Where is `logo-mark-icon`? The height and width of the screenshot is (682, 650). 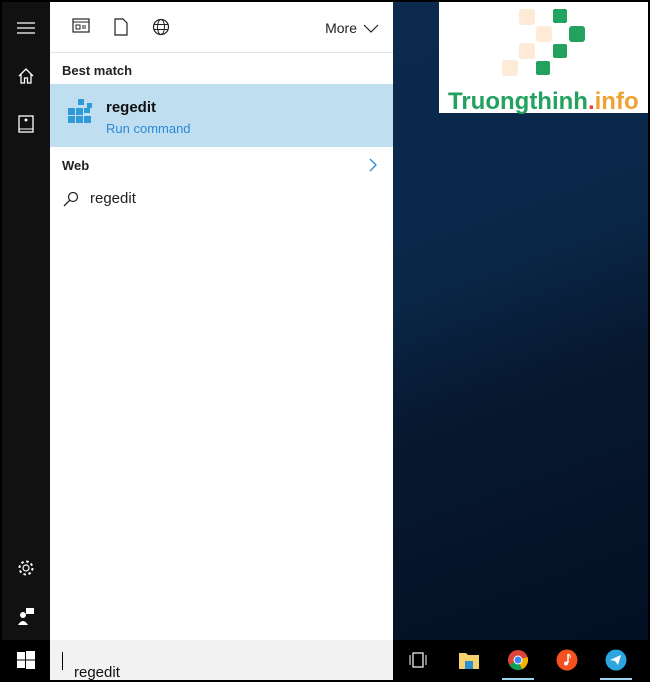 logo-mark-icon is located at coordinates (543, 42).